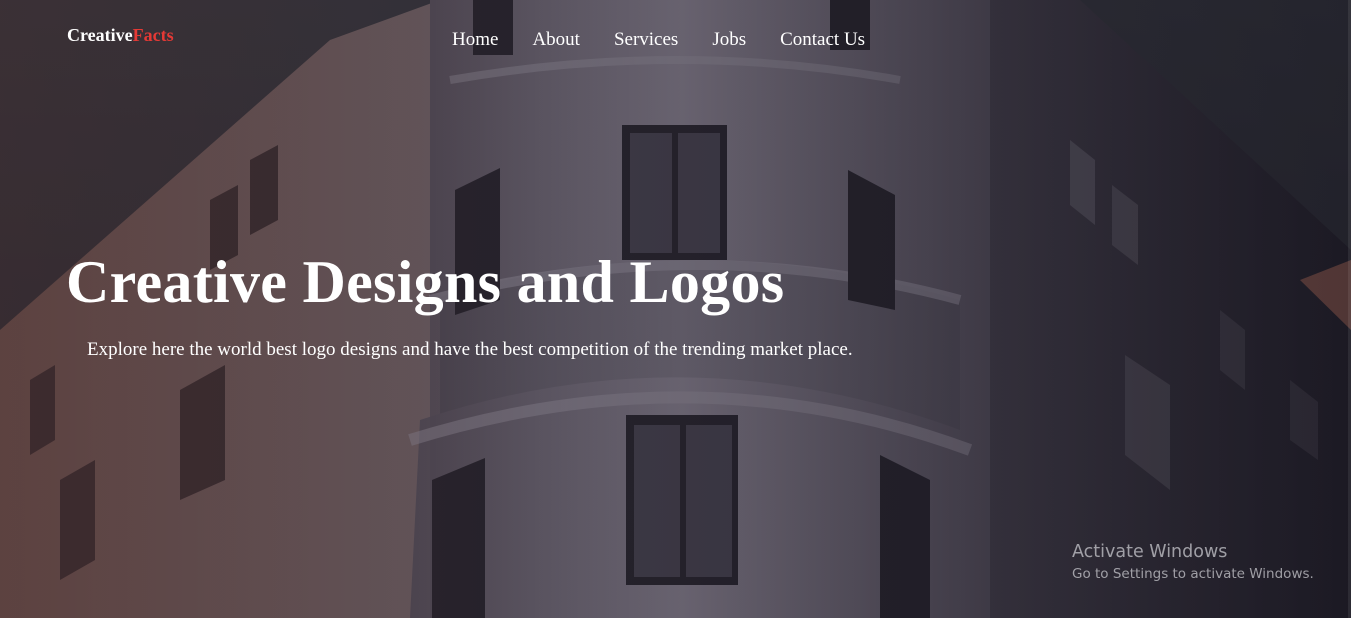  I want to click on brand-name-accent: Facts, so click(153, 35).